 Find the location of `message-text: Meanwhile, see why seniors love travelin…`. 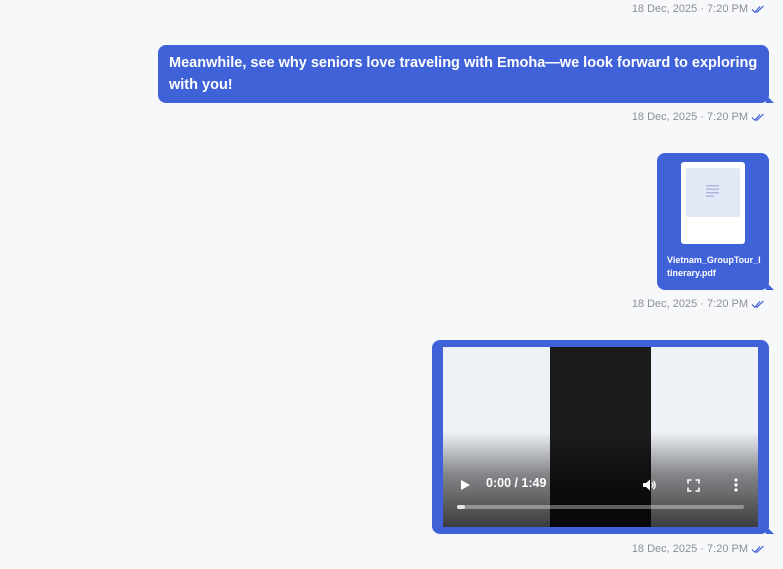

message-text: Meanwhile, see why seniors love travelin… is located at coordinates (463, 74).